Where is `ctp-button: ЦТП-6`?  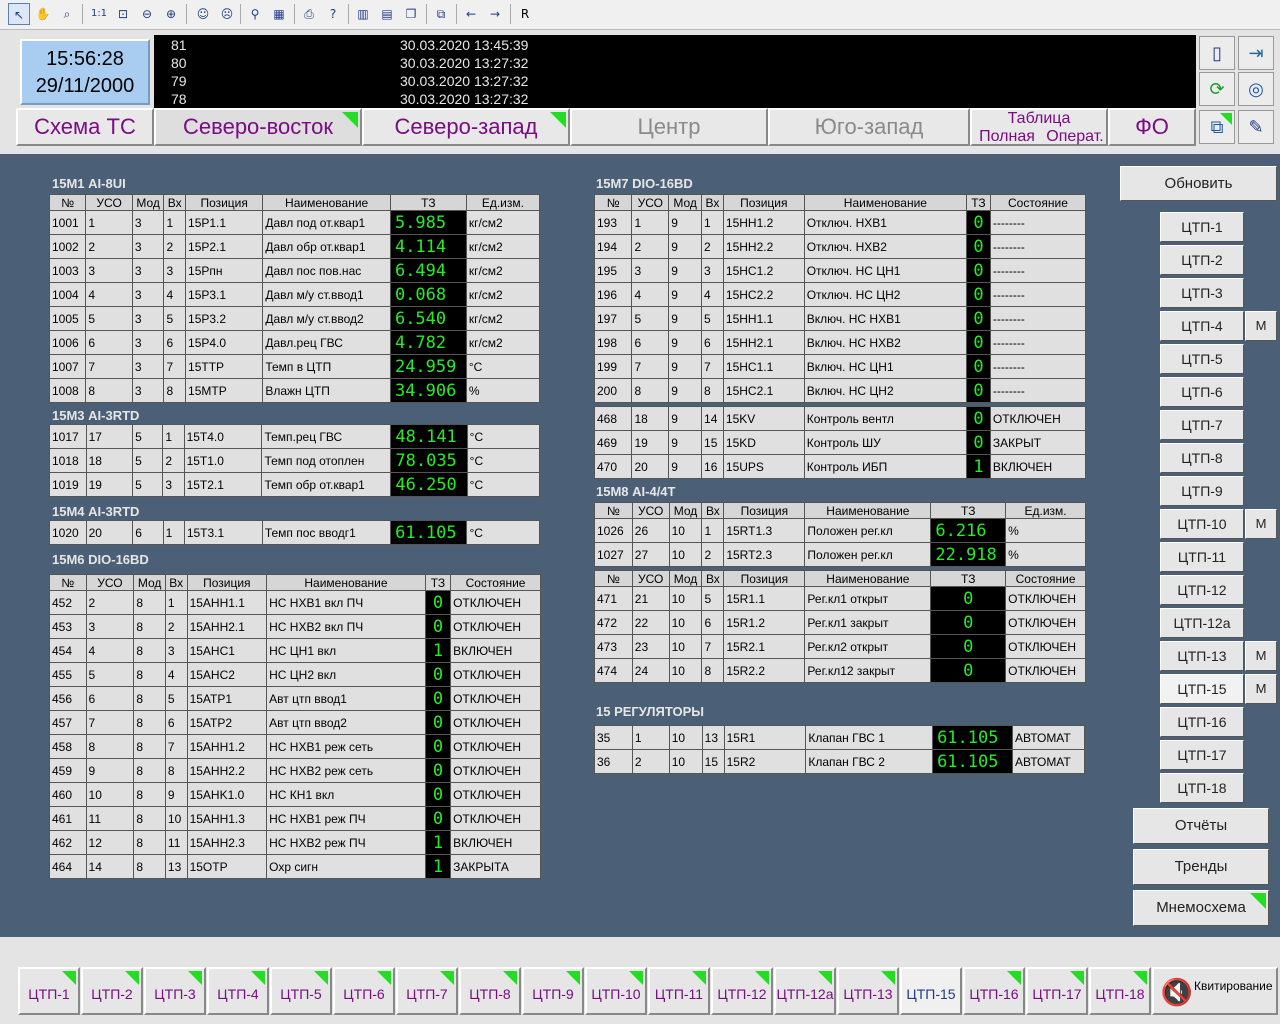
ctp-button: ЦТП-6 is located at coordinates (1202, 392).